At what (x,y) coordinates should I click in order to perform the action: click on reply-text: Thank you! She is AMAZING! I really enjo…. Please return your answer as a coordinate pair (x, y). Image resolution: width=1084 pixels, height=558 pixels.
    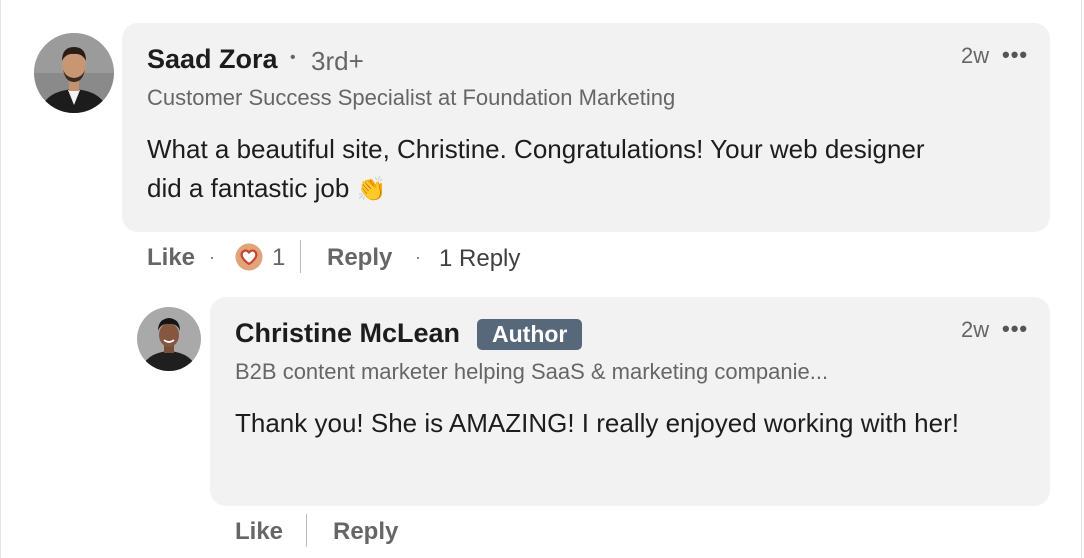
    Looking at the image, I should click on (597, 423).